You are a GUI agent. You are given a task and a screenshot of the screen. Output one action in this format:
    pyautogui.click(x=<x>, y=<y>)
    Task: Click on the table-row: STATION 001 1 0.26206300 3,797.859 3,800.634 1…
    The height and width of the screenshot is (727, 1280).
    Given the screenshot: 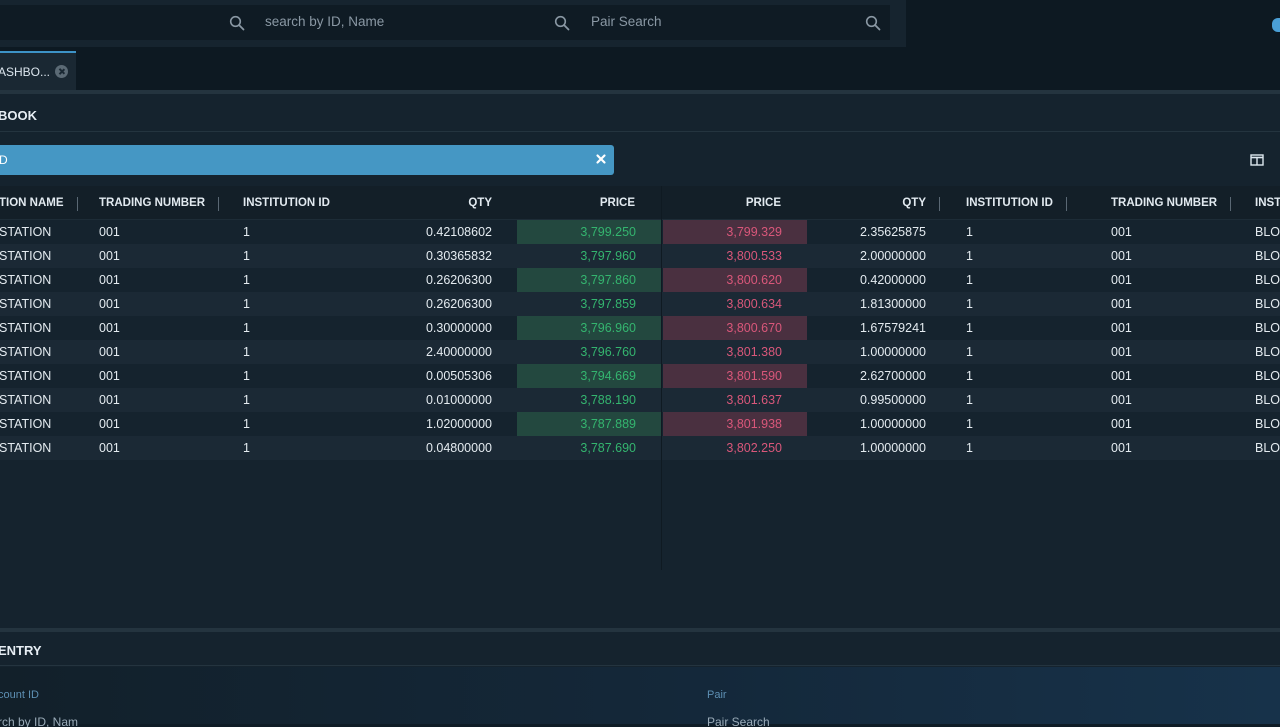 What is the action you would take?
    pyautogui.click(x=640, y=304)
    